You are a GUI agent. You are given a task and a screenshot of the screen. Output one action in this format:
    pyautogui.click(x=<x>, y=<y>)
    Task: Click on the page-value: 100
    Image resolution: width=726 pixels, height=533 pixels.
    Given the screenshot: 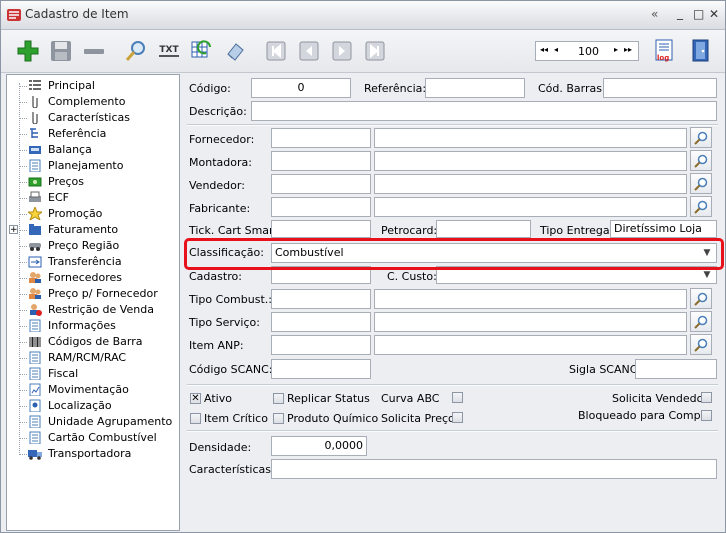 What is the action you would take?
    pyautogui.click(x=588, y=51)
    